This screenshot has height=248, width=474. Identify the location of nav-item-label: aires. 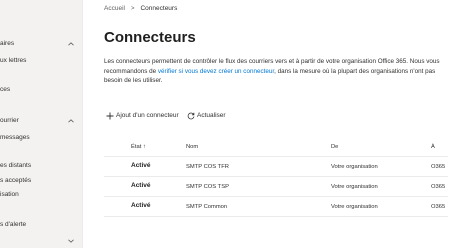
(7, 43).